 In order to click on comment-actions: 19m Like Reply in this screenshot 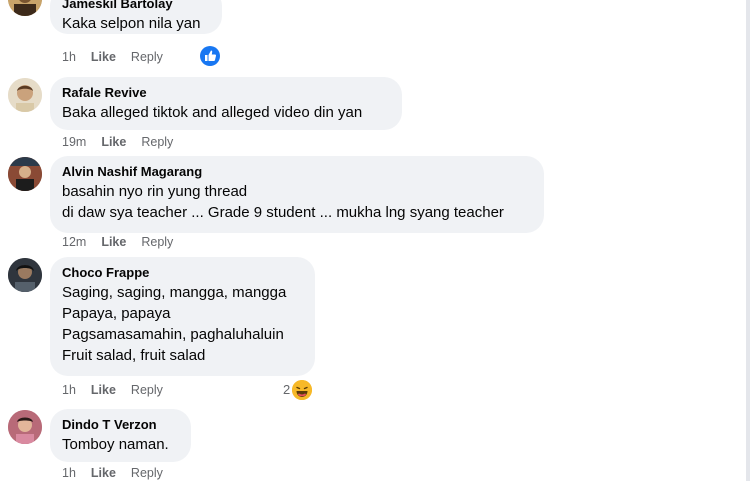, I will do `click(125, 142)`.